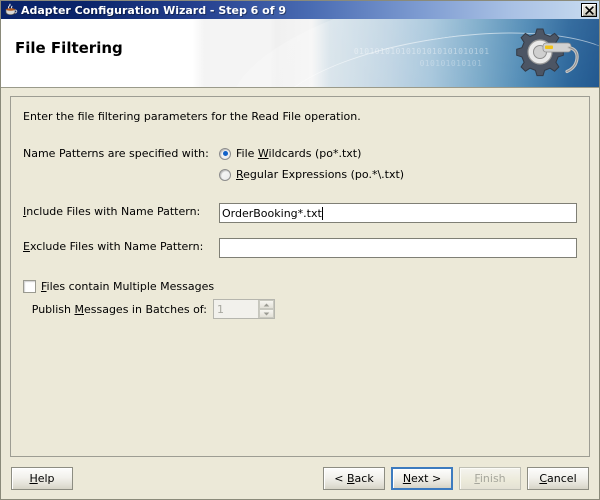 The width and height of the screenshot is (600, 500). What do you see at coordinates (112, 211) in the screenshot?
I see `include-pattern-label: Include Files with Name Pattern:` at bounding box center [112, 211].